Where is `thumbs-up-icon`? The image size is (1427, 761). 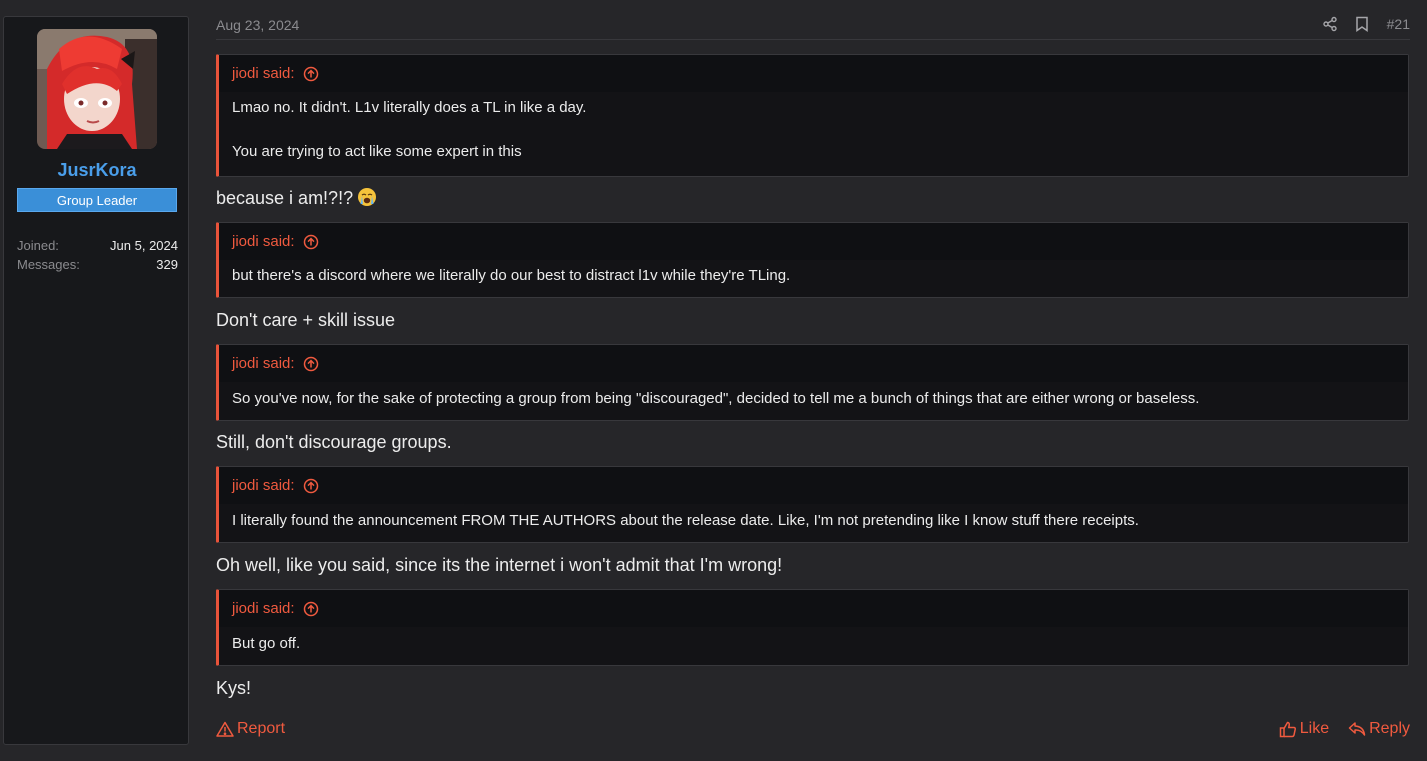 thumbs-up-icon is located at coordinates (1287, 729).